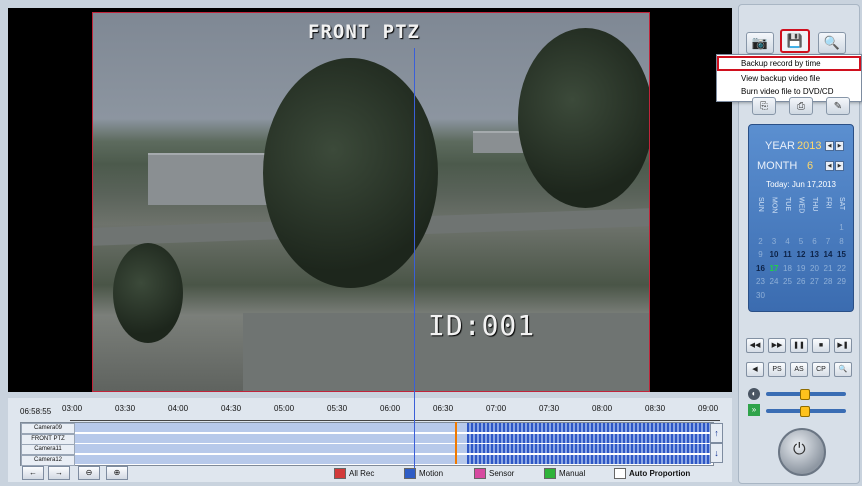 This screenshot has width=862, height=486. What do you see at coordinates (841, 227) in the screenshot?
I see `calendar-day: 1` at bounding box center [841, 227].